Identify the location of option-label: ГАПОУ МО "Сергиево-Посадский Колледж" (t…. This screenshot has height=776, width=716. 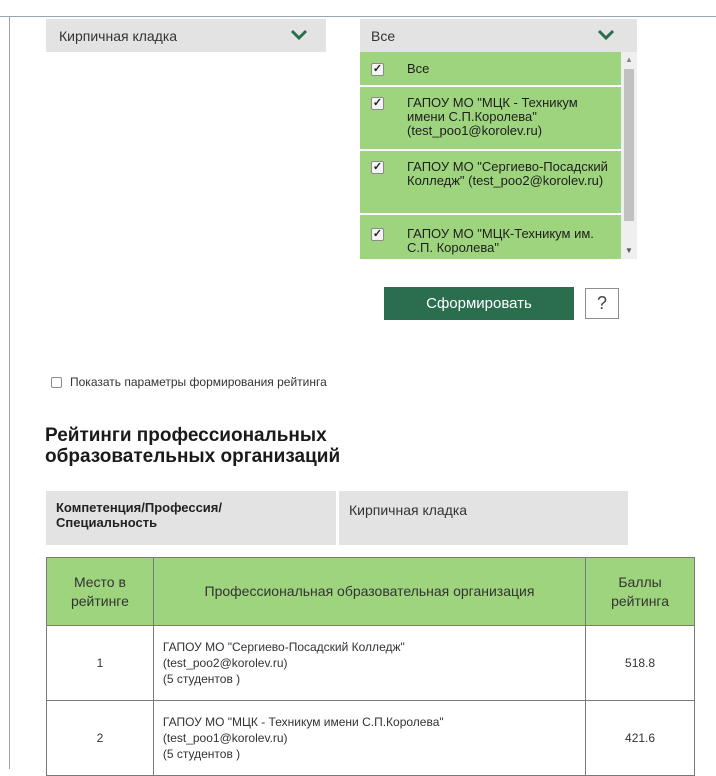
(507, 173).